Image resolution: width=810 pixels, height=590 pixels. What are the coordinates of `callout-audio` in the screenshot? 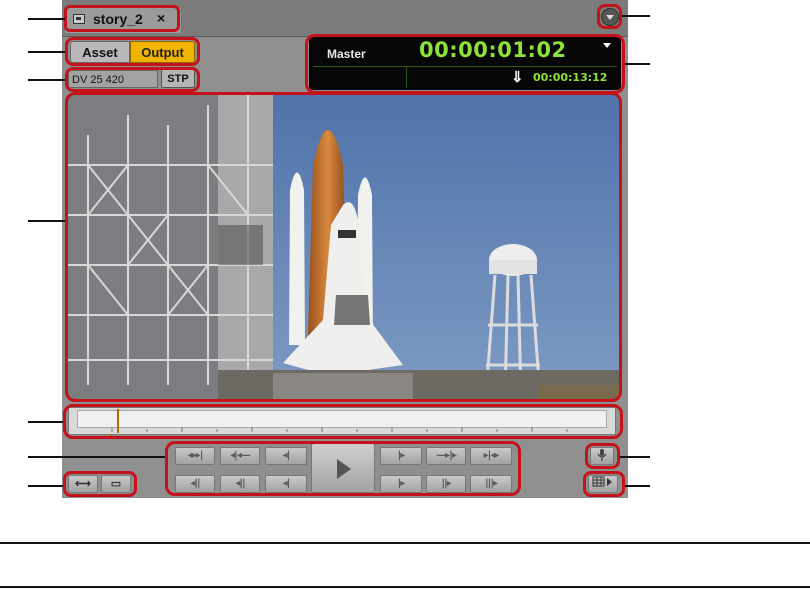 It's located at (602, 456).